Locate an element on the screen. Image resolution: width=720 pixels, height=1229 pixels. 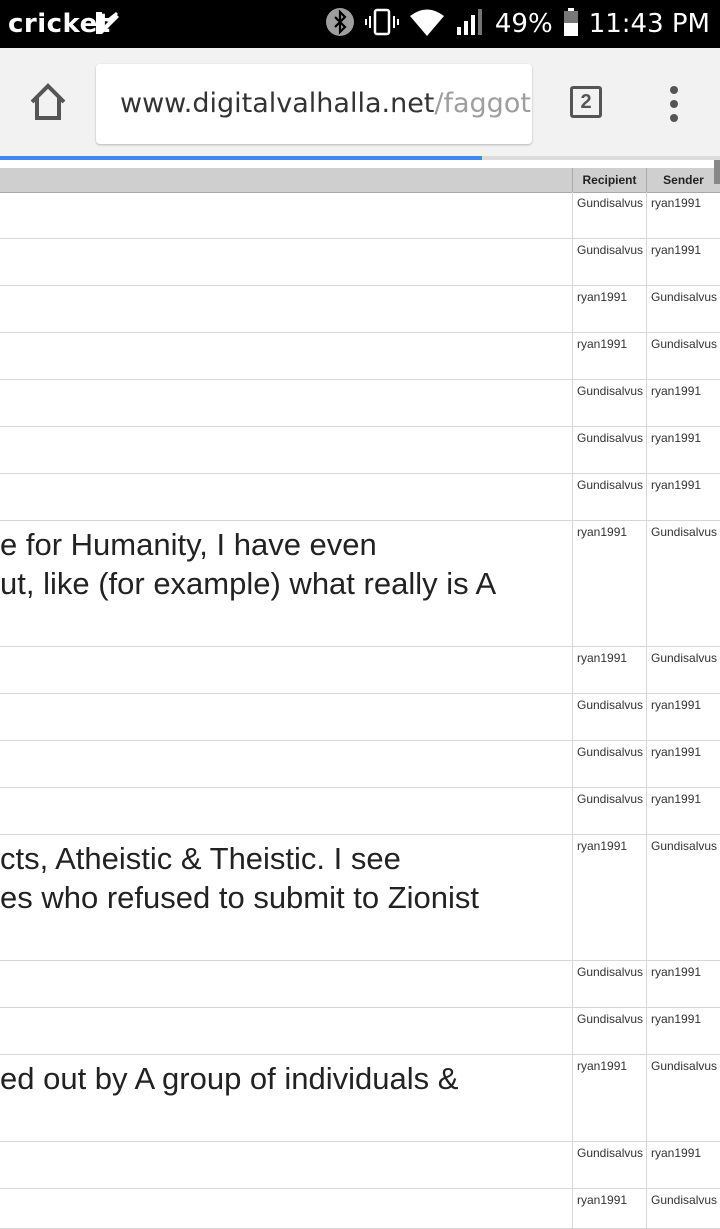
table-header: Recipient Sender is located at coordinates (360, 180).